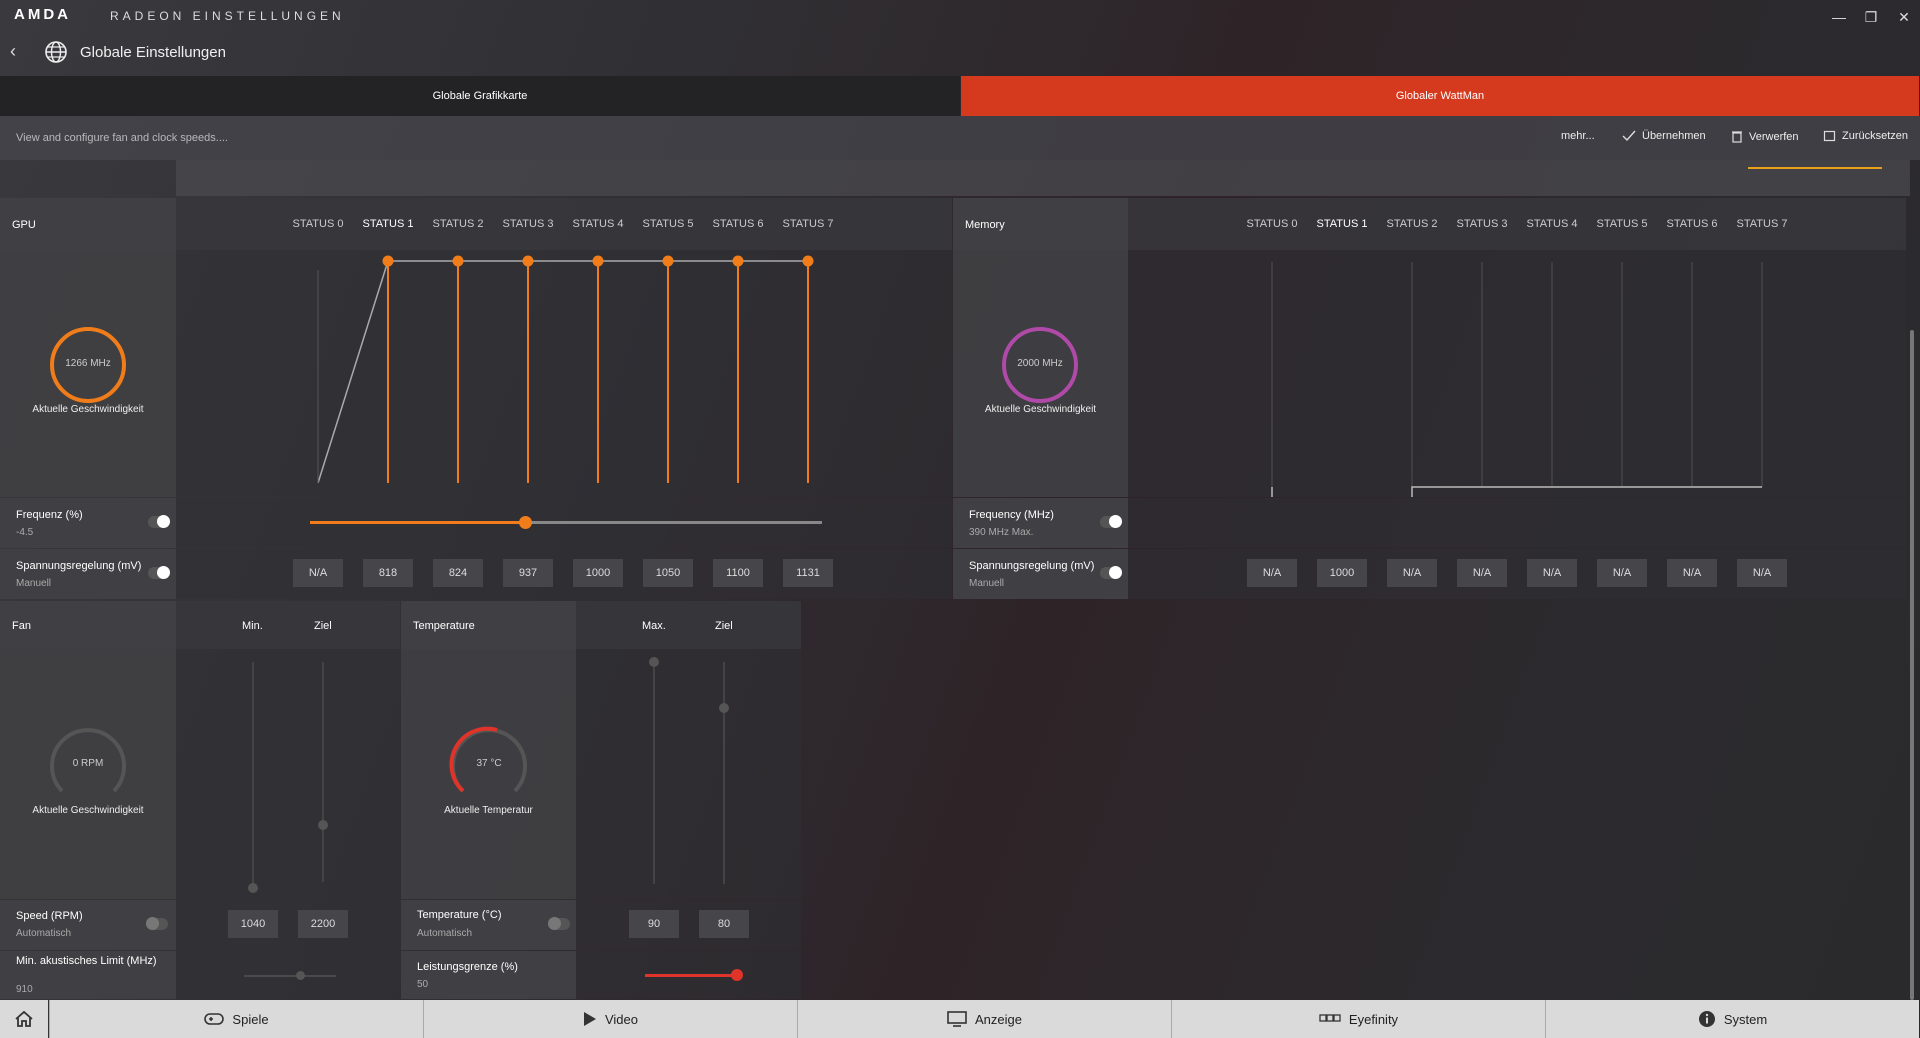  I want to click on apply-button: Übernehmen, so click(1664, 136).